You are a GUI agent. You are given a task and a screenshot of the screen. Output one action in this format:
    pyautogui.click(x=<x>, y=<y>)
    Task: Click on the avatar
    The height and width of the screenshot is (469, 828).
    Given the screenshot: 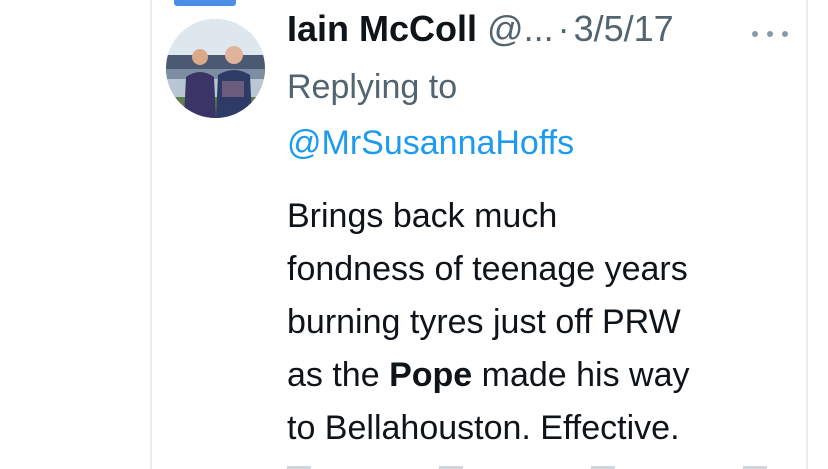 What is the action you would take?
    pyautogui.click(x=215, y=68)
    